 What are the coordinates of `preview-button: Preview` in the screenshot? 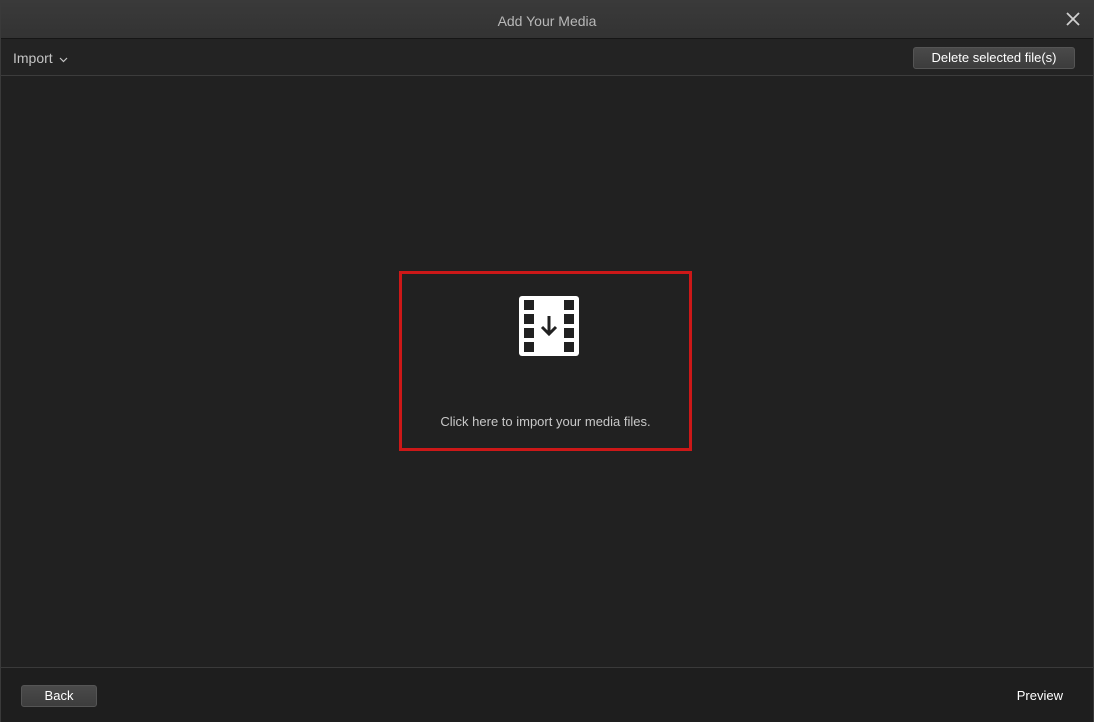 It's located at (1040, 696).